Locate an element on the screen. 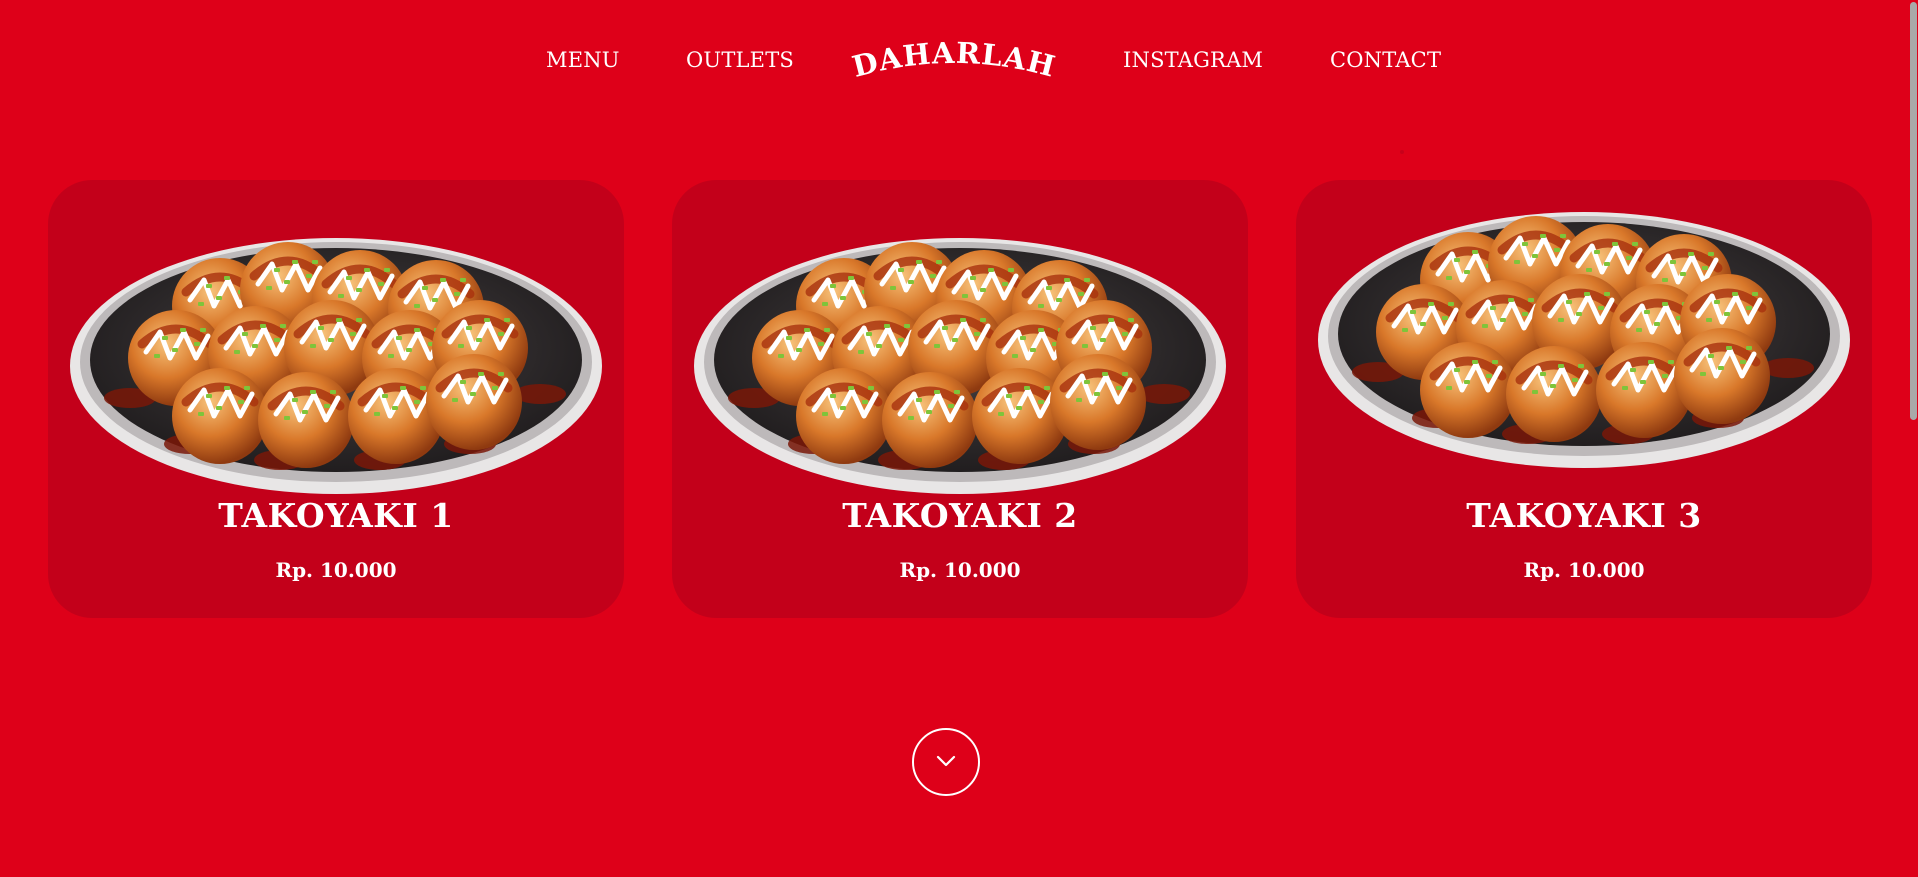 The height and width of the screenshot is (877, 1918). product-card: TAKOYAKI 3 Rp. 10.000 is located at coordinates (1584, 399).